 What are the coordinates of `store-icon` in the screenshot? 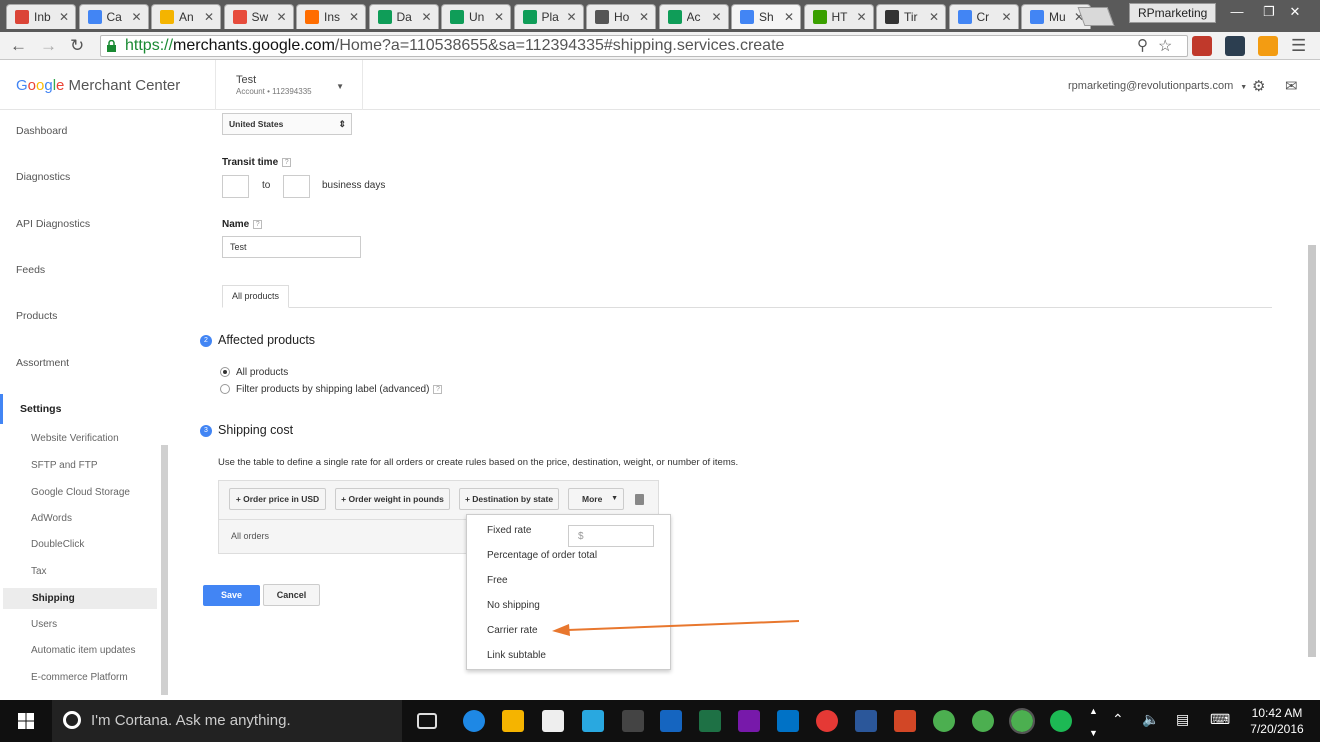 It's located at (553, 721).